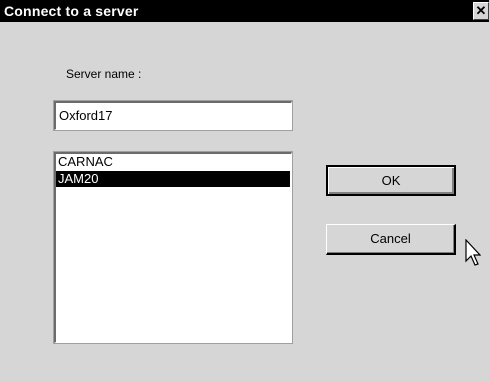  What do you see at coordinates (71, 11) in the screenshot?
I see `dialog-title: Connect to a server` at bounding box center [71, 11].